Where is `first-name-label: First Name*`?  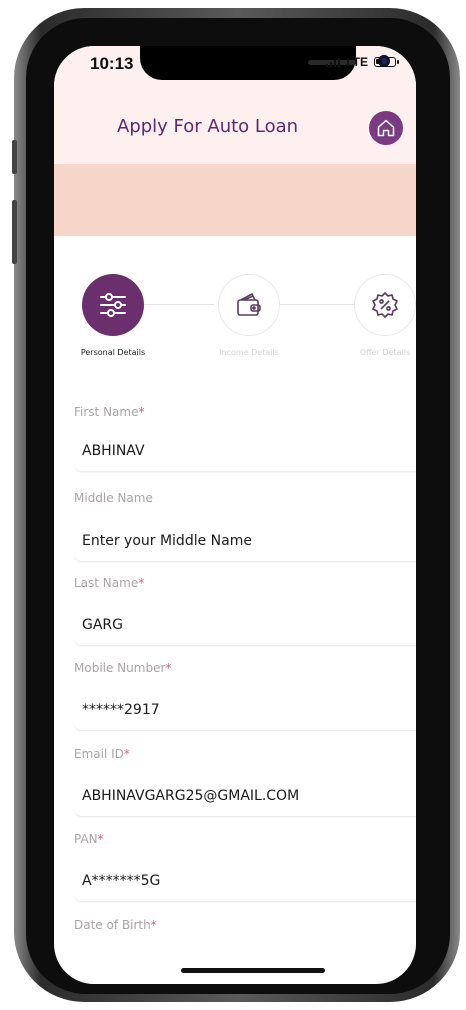 first-name-label: First Name* is located at coordinates (109, 412).